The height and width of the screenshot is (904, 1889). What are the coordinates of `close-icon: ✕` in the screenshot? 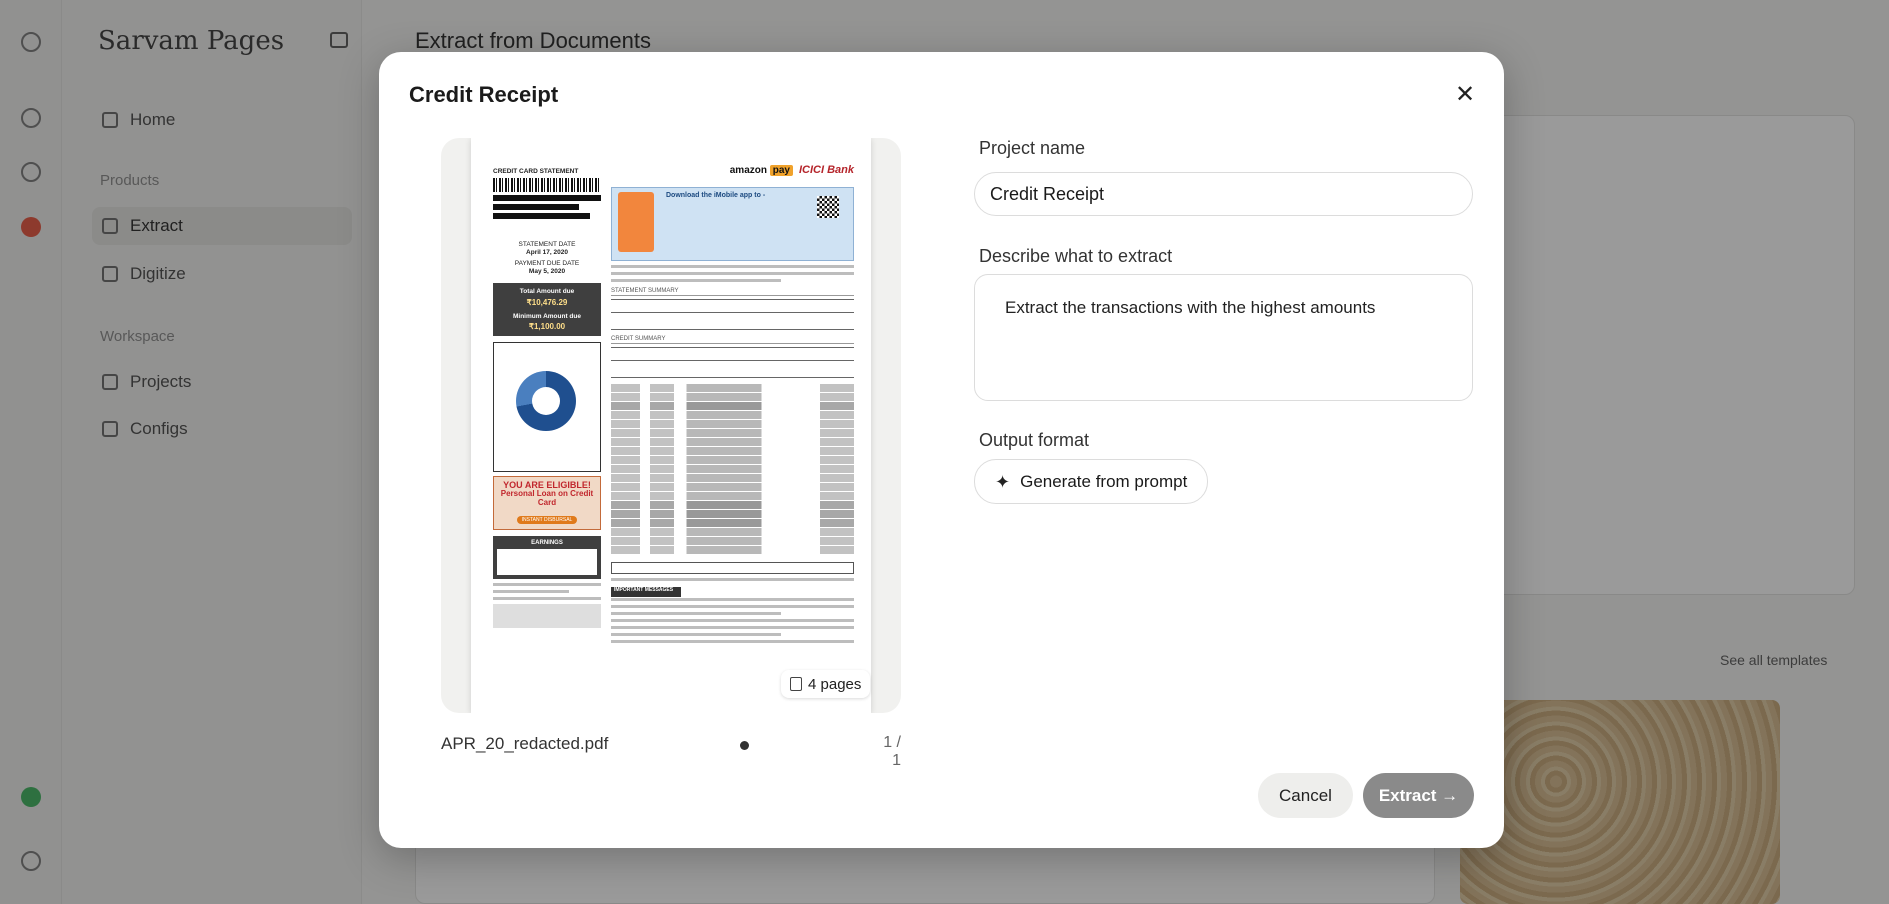 It's located at (1465, 94).